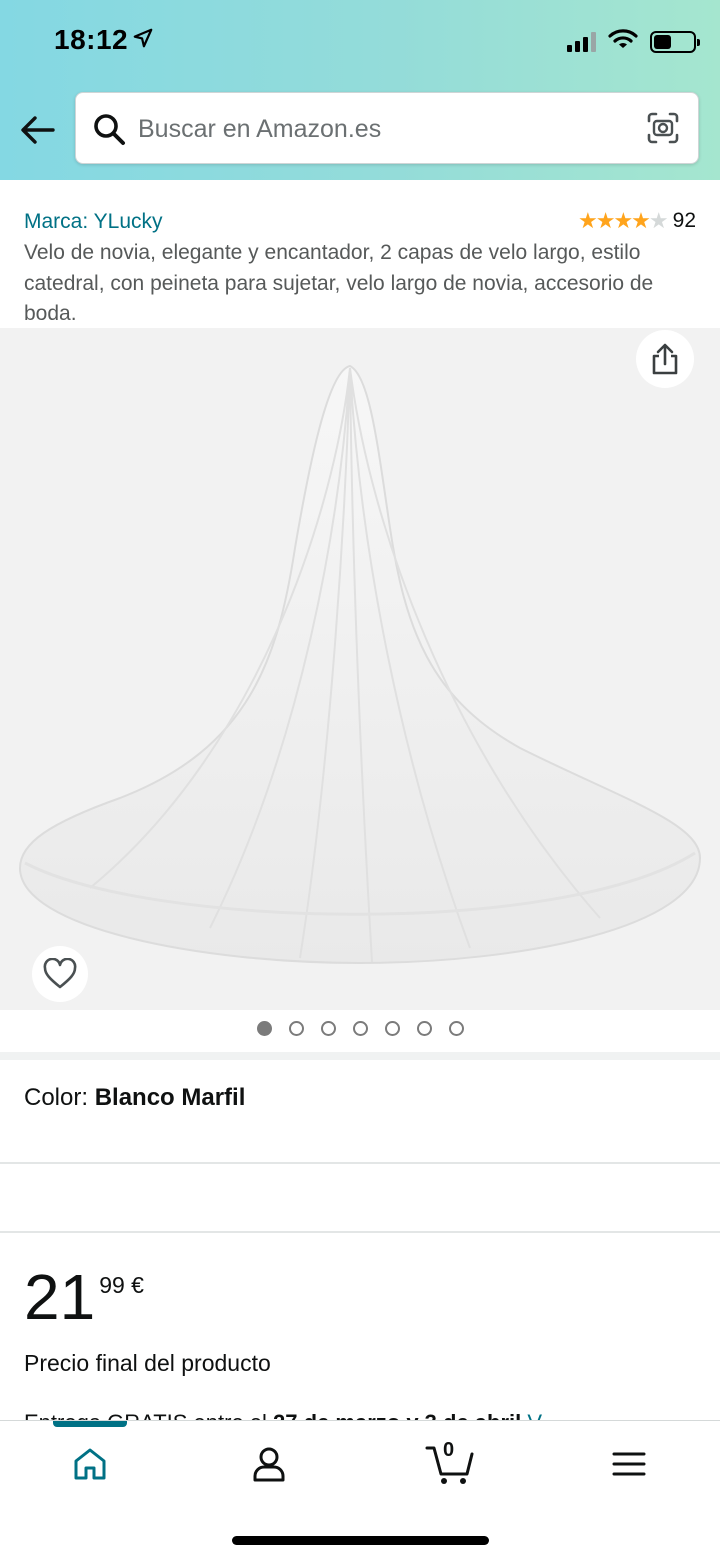 The image size is (720, 1557). I want to click on menu-icon, so click(629, 1464).